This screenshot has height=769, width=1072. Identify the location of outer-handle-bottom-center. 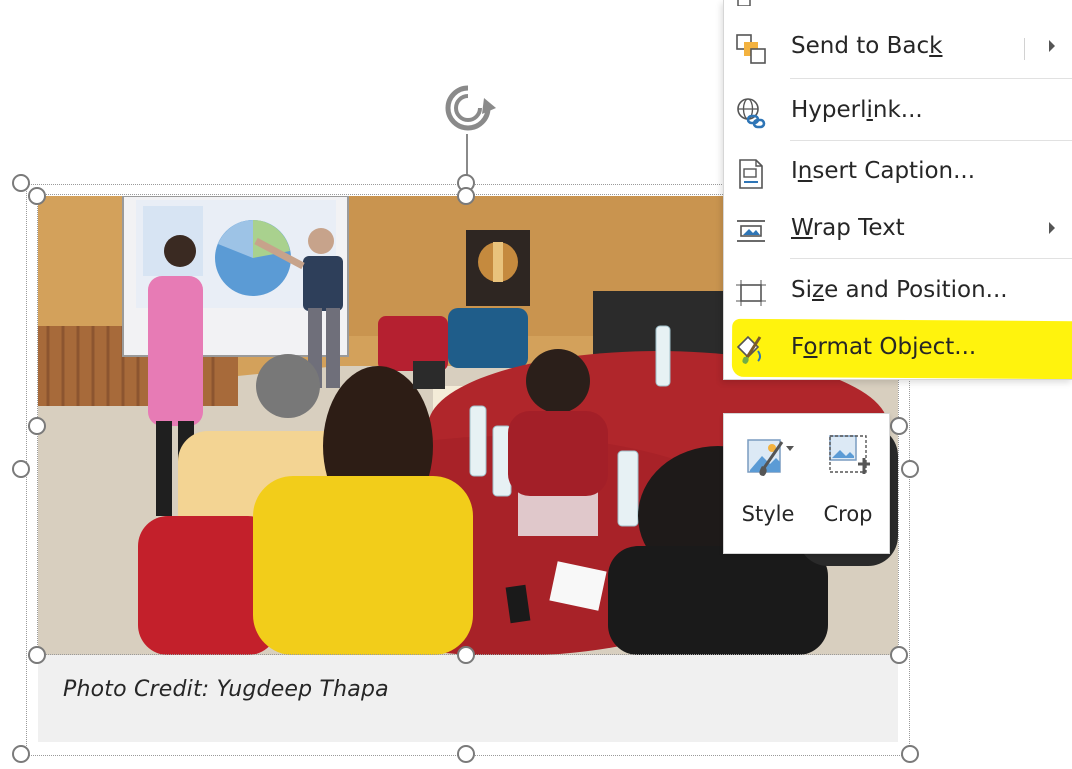
(466, 754).